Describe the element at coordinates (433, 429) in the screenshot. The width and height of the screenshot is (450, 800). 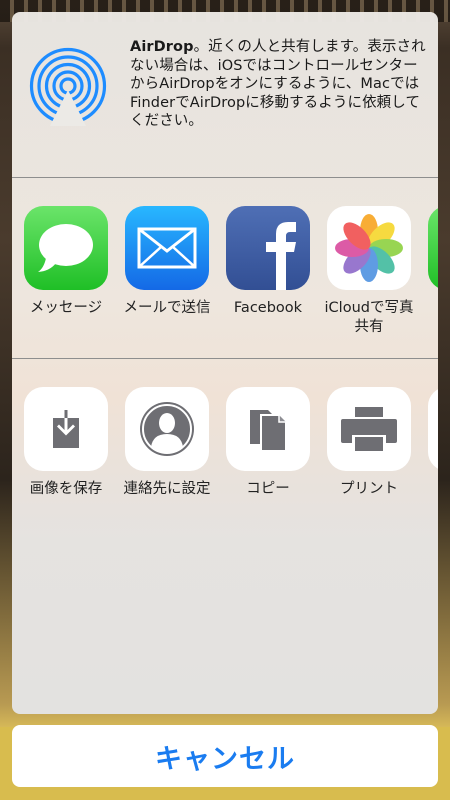
I see `more-action-icon` at that location.